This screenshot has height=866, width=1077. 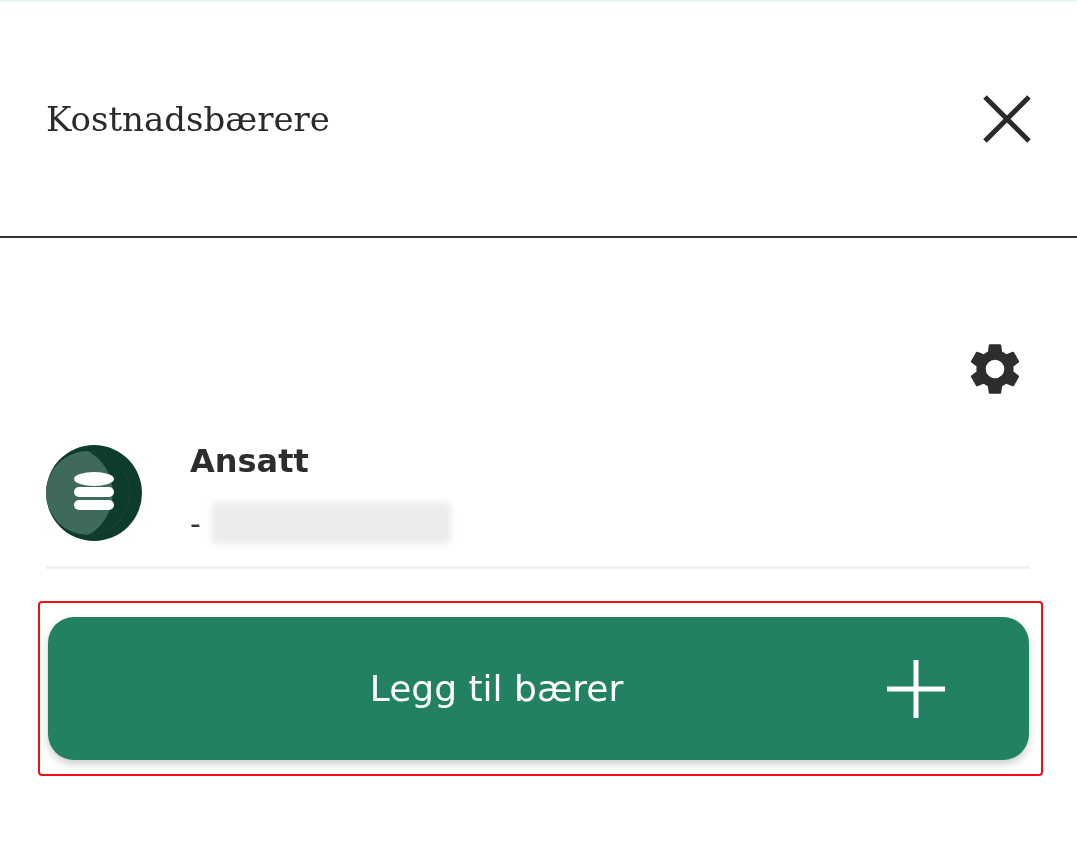 I want to click on dialog-title: Kostnadsbærere, so click(x=188, y=119).